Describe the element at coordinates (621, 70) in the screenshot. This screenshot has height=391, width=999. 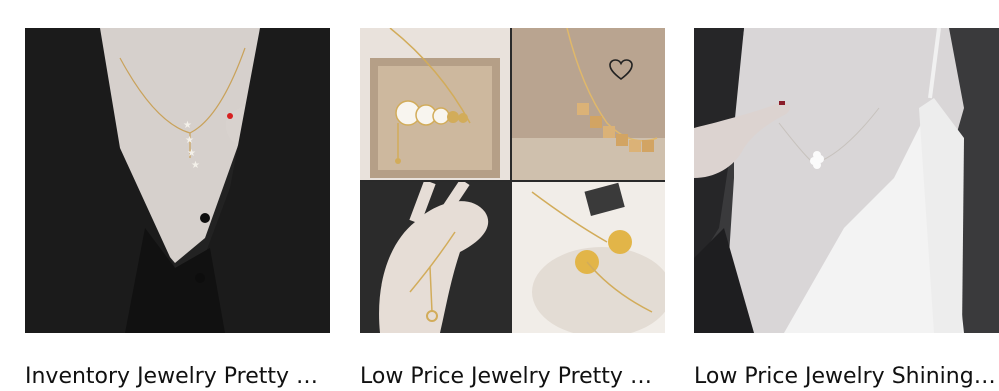
I see `heart-outline-icon` at that location.